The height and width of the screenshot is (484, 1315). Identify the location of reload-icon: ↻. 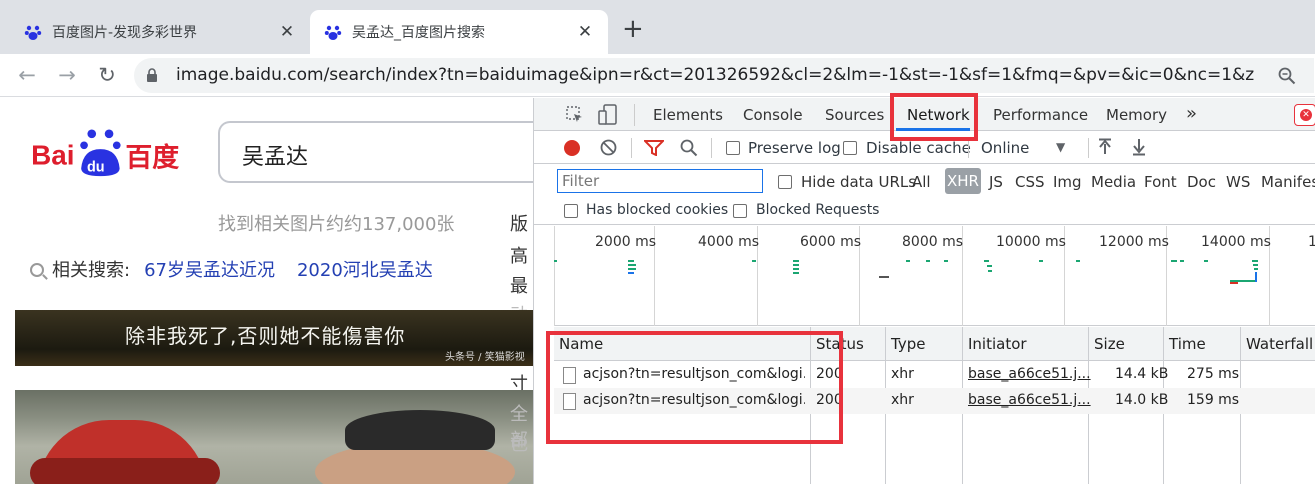
(107, 75).